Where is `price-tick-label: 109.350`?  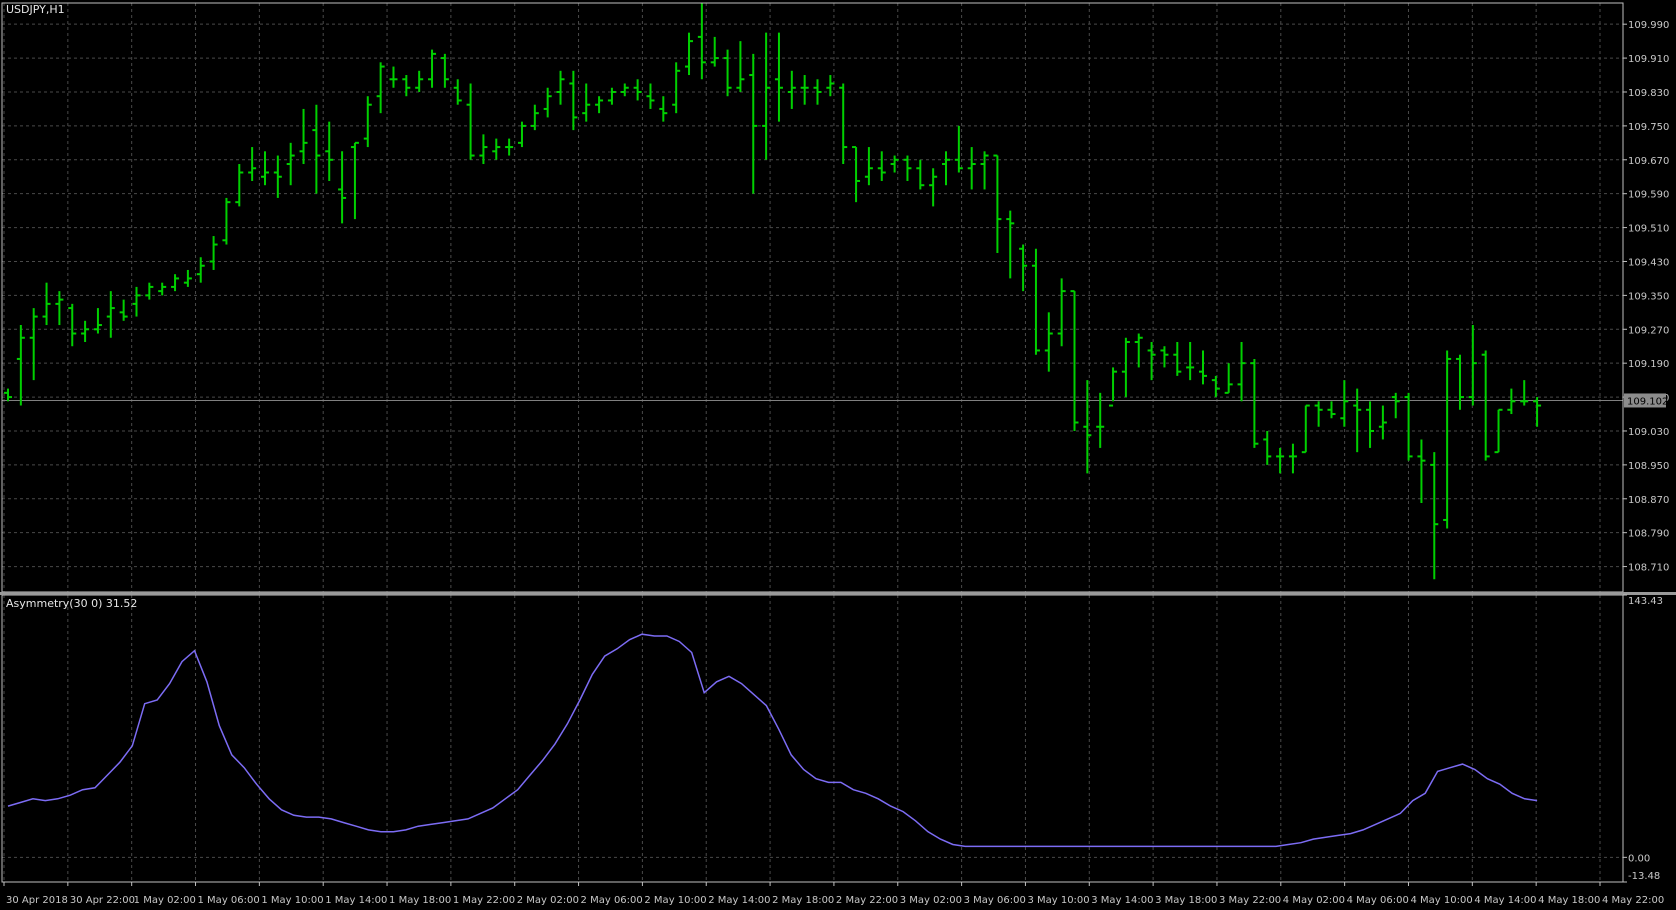
price-tick-label: 109.350 is located at coordinates (1648, 296).